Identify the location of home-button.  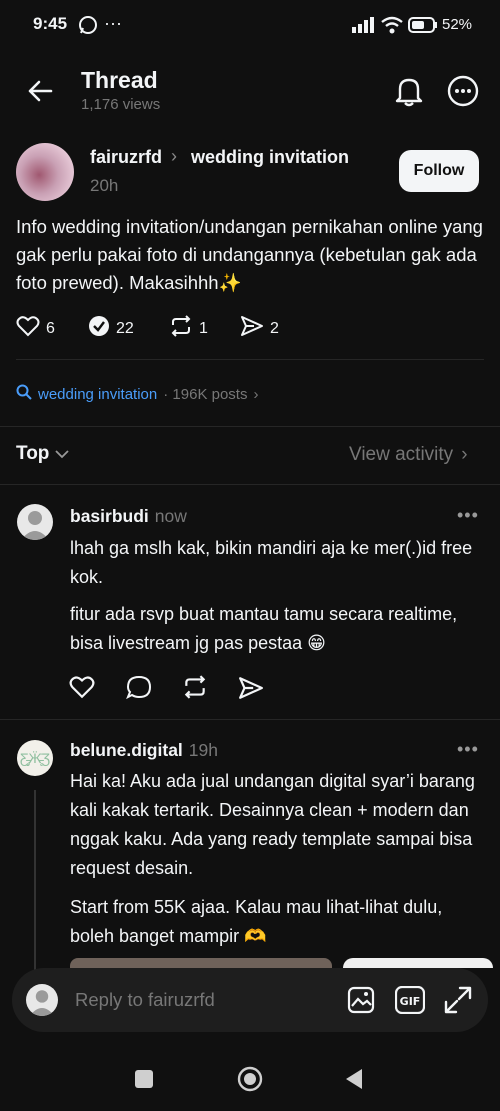
(250, 1081).